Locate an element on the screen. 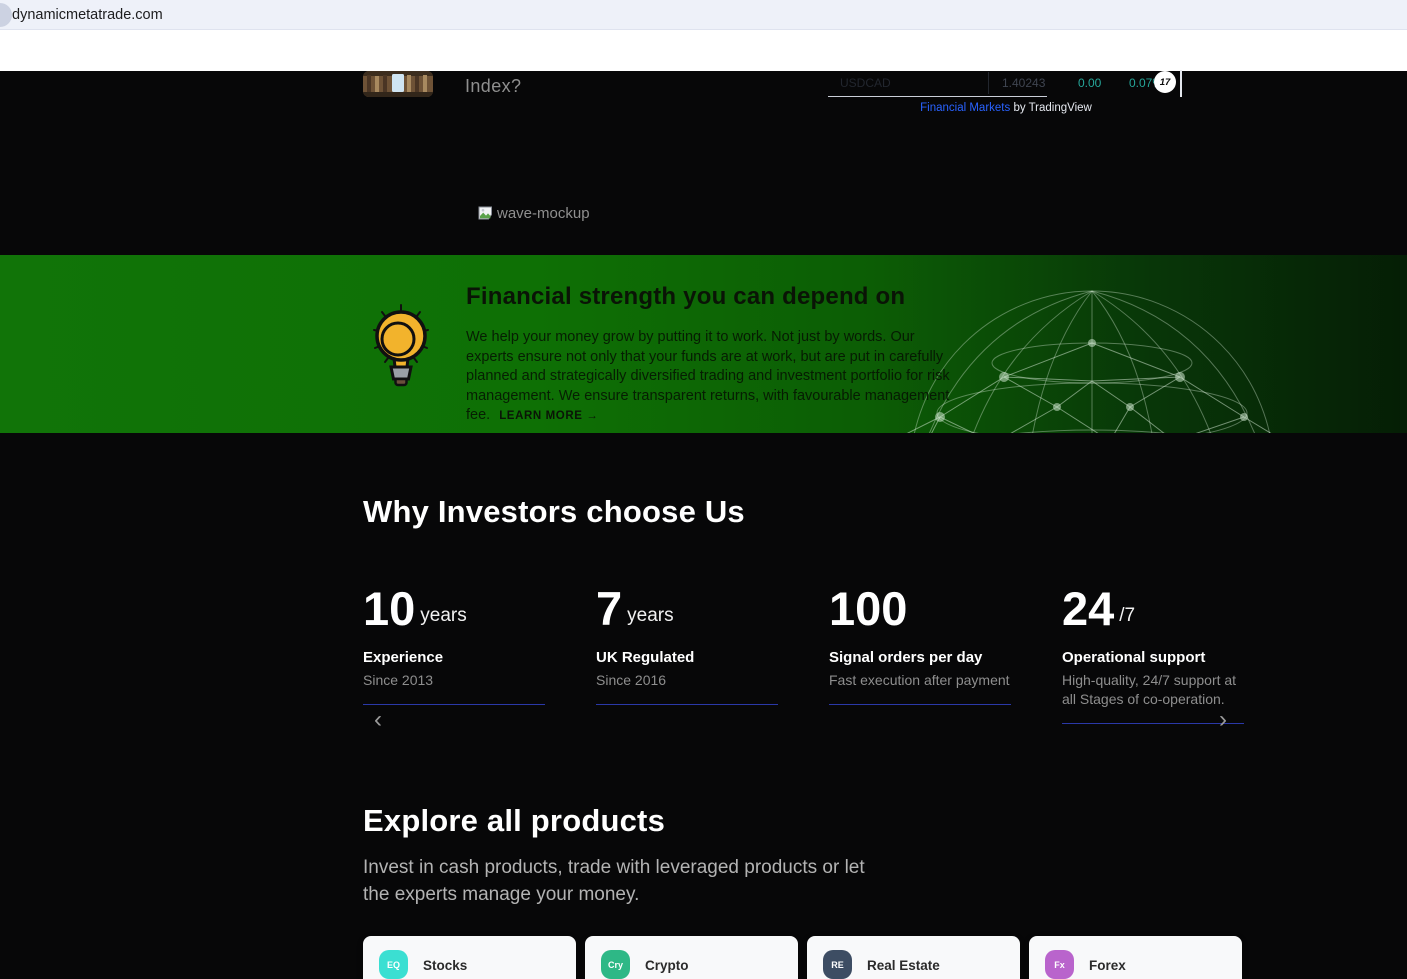  trading-floor-image is located at coordinates (398, 84).